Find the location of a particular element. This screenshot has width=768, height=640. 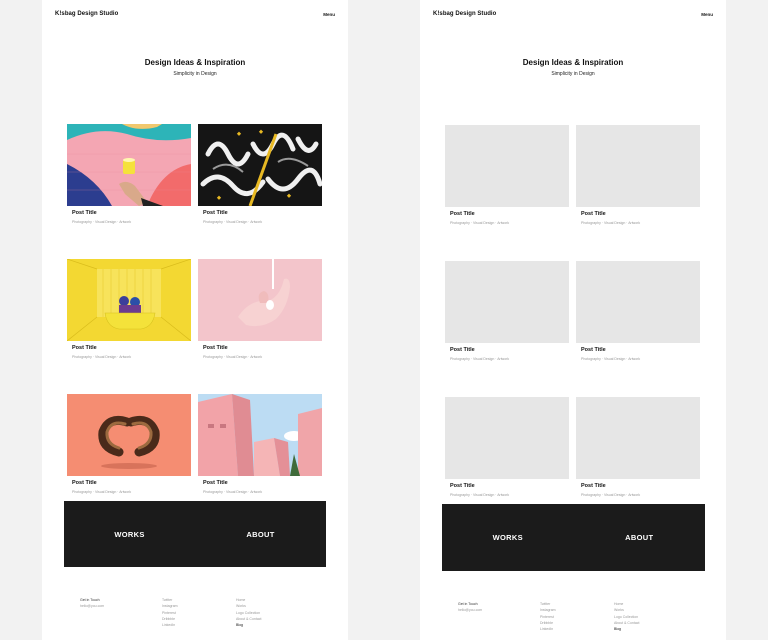

post-image-yellow-room is located at coordinates (129, 300).